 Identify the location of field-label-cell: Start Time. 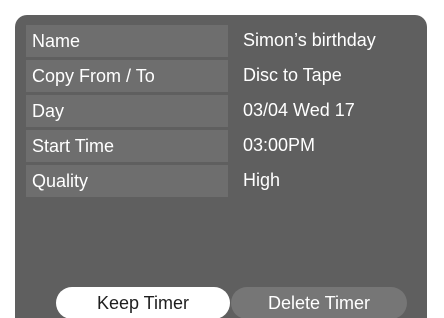
(127, 146).